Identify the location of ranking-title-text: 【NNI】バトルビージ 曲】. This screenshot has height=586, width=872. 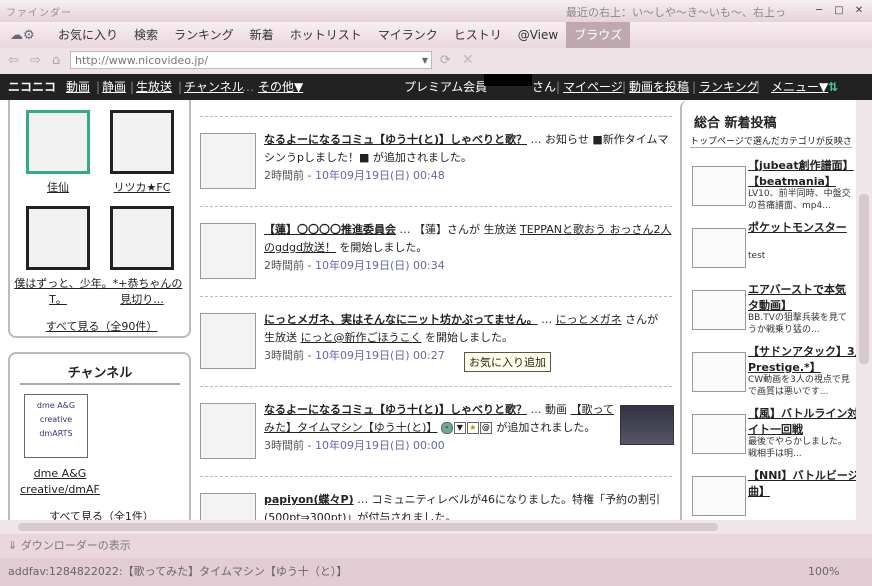
(802, 484).